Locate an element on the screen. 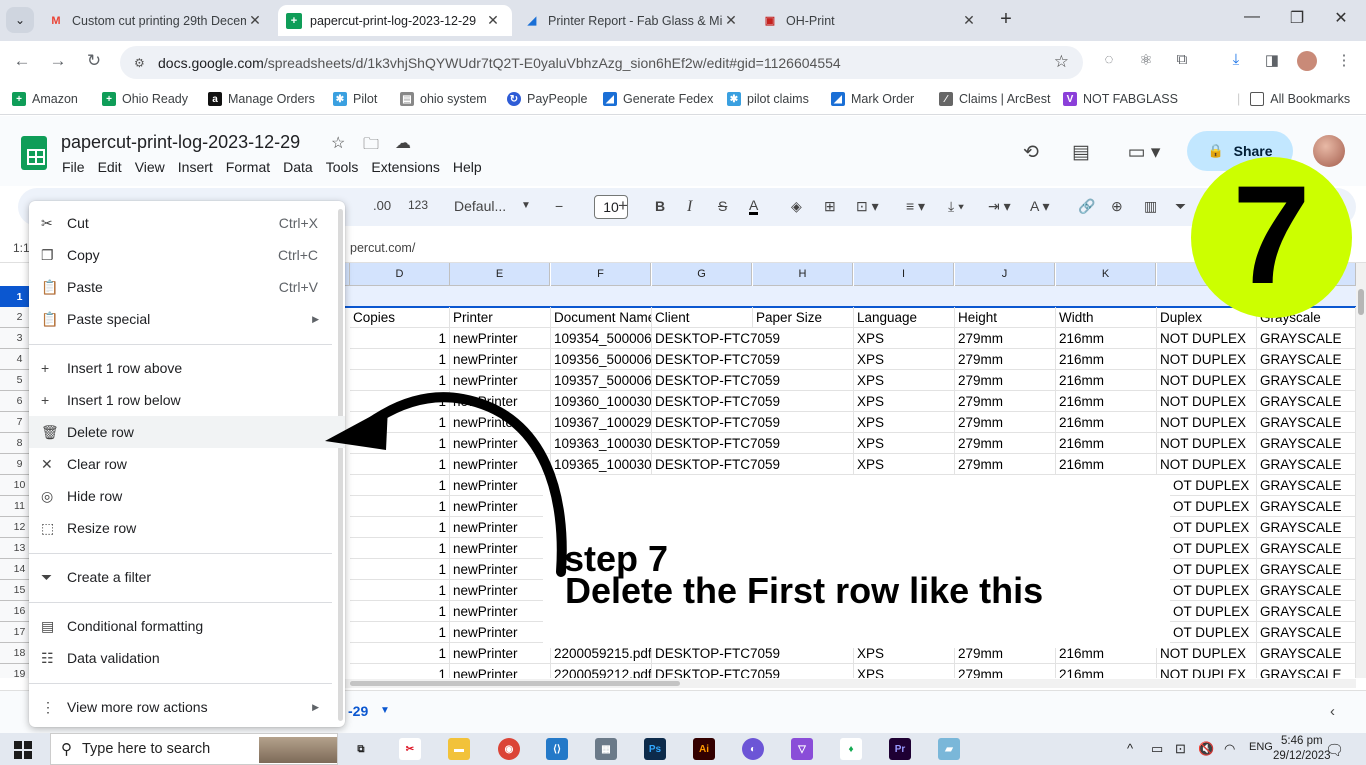  table-cell: 109363_100030 is located at coordinates (601, 443).